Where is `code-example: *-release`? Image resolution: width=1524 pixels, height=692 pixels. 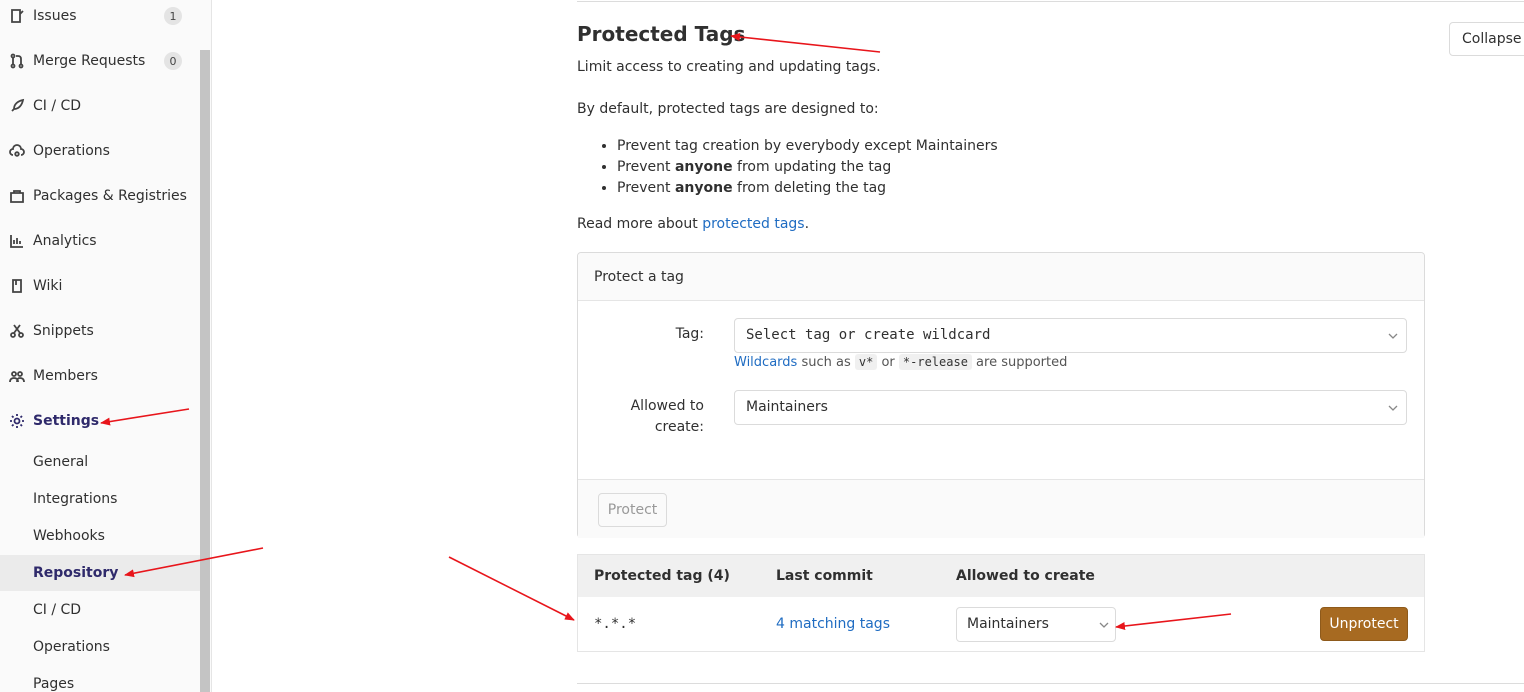
code-example: *-release is located at coordinates (935, 362).